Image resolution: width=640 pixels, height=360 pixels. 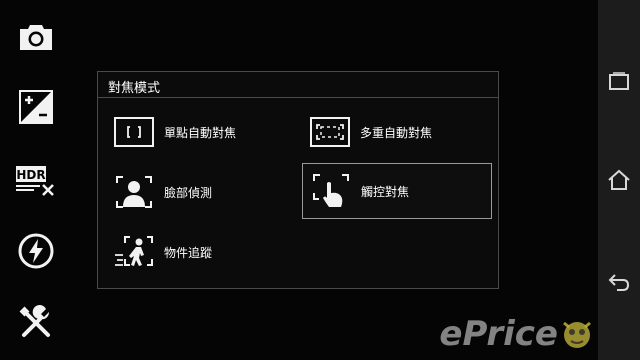 I want to click on option-label: 臉部偵測, so click(x=188, y=192).